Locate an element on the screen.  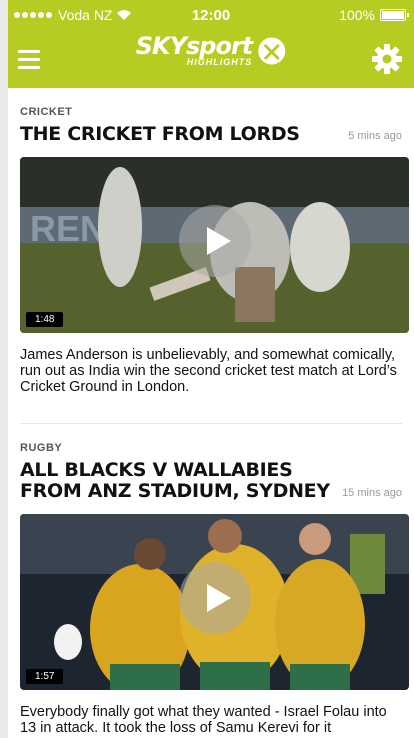
article-title-line: ALL BLACKS V WALLABIES is located at coordinates (156, 470).